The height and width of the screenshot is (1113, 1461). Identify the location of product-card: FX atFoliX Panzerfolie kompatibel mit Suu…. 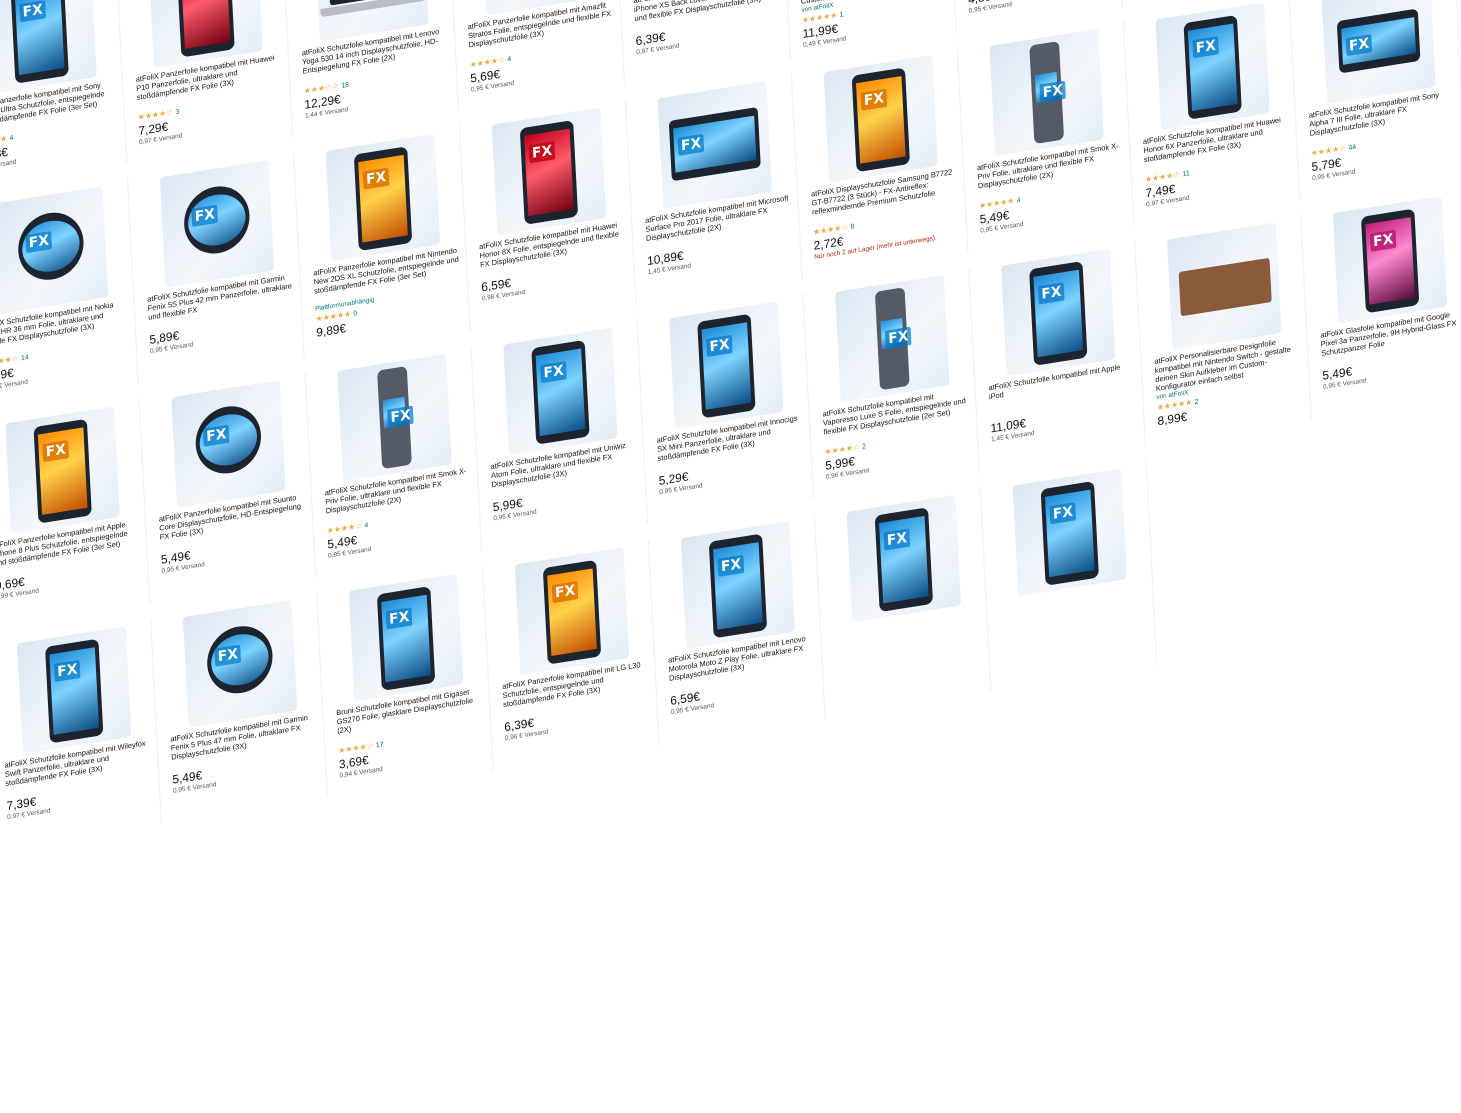
(231, 487).